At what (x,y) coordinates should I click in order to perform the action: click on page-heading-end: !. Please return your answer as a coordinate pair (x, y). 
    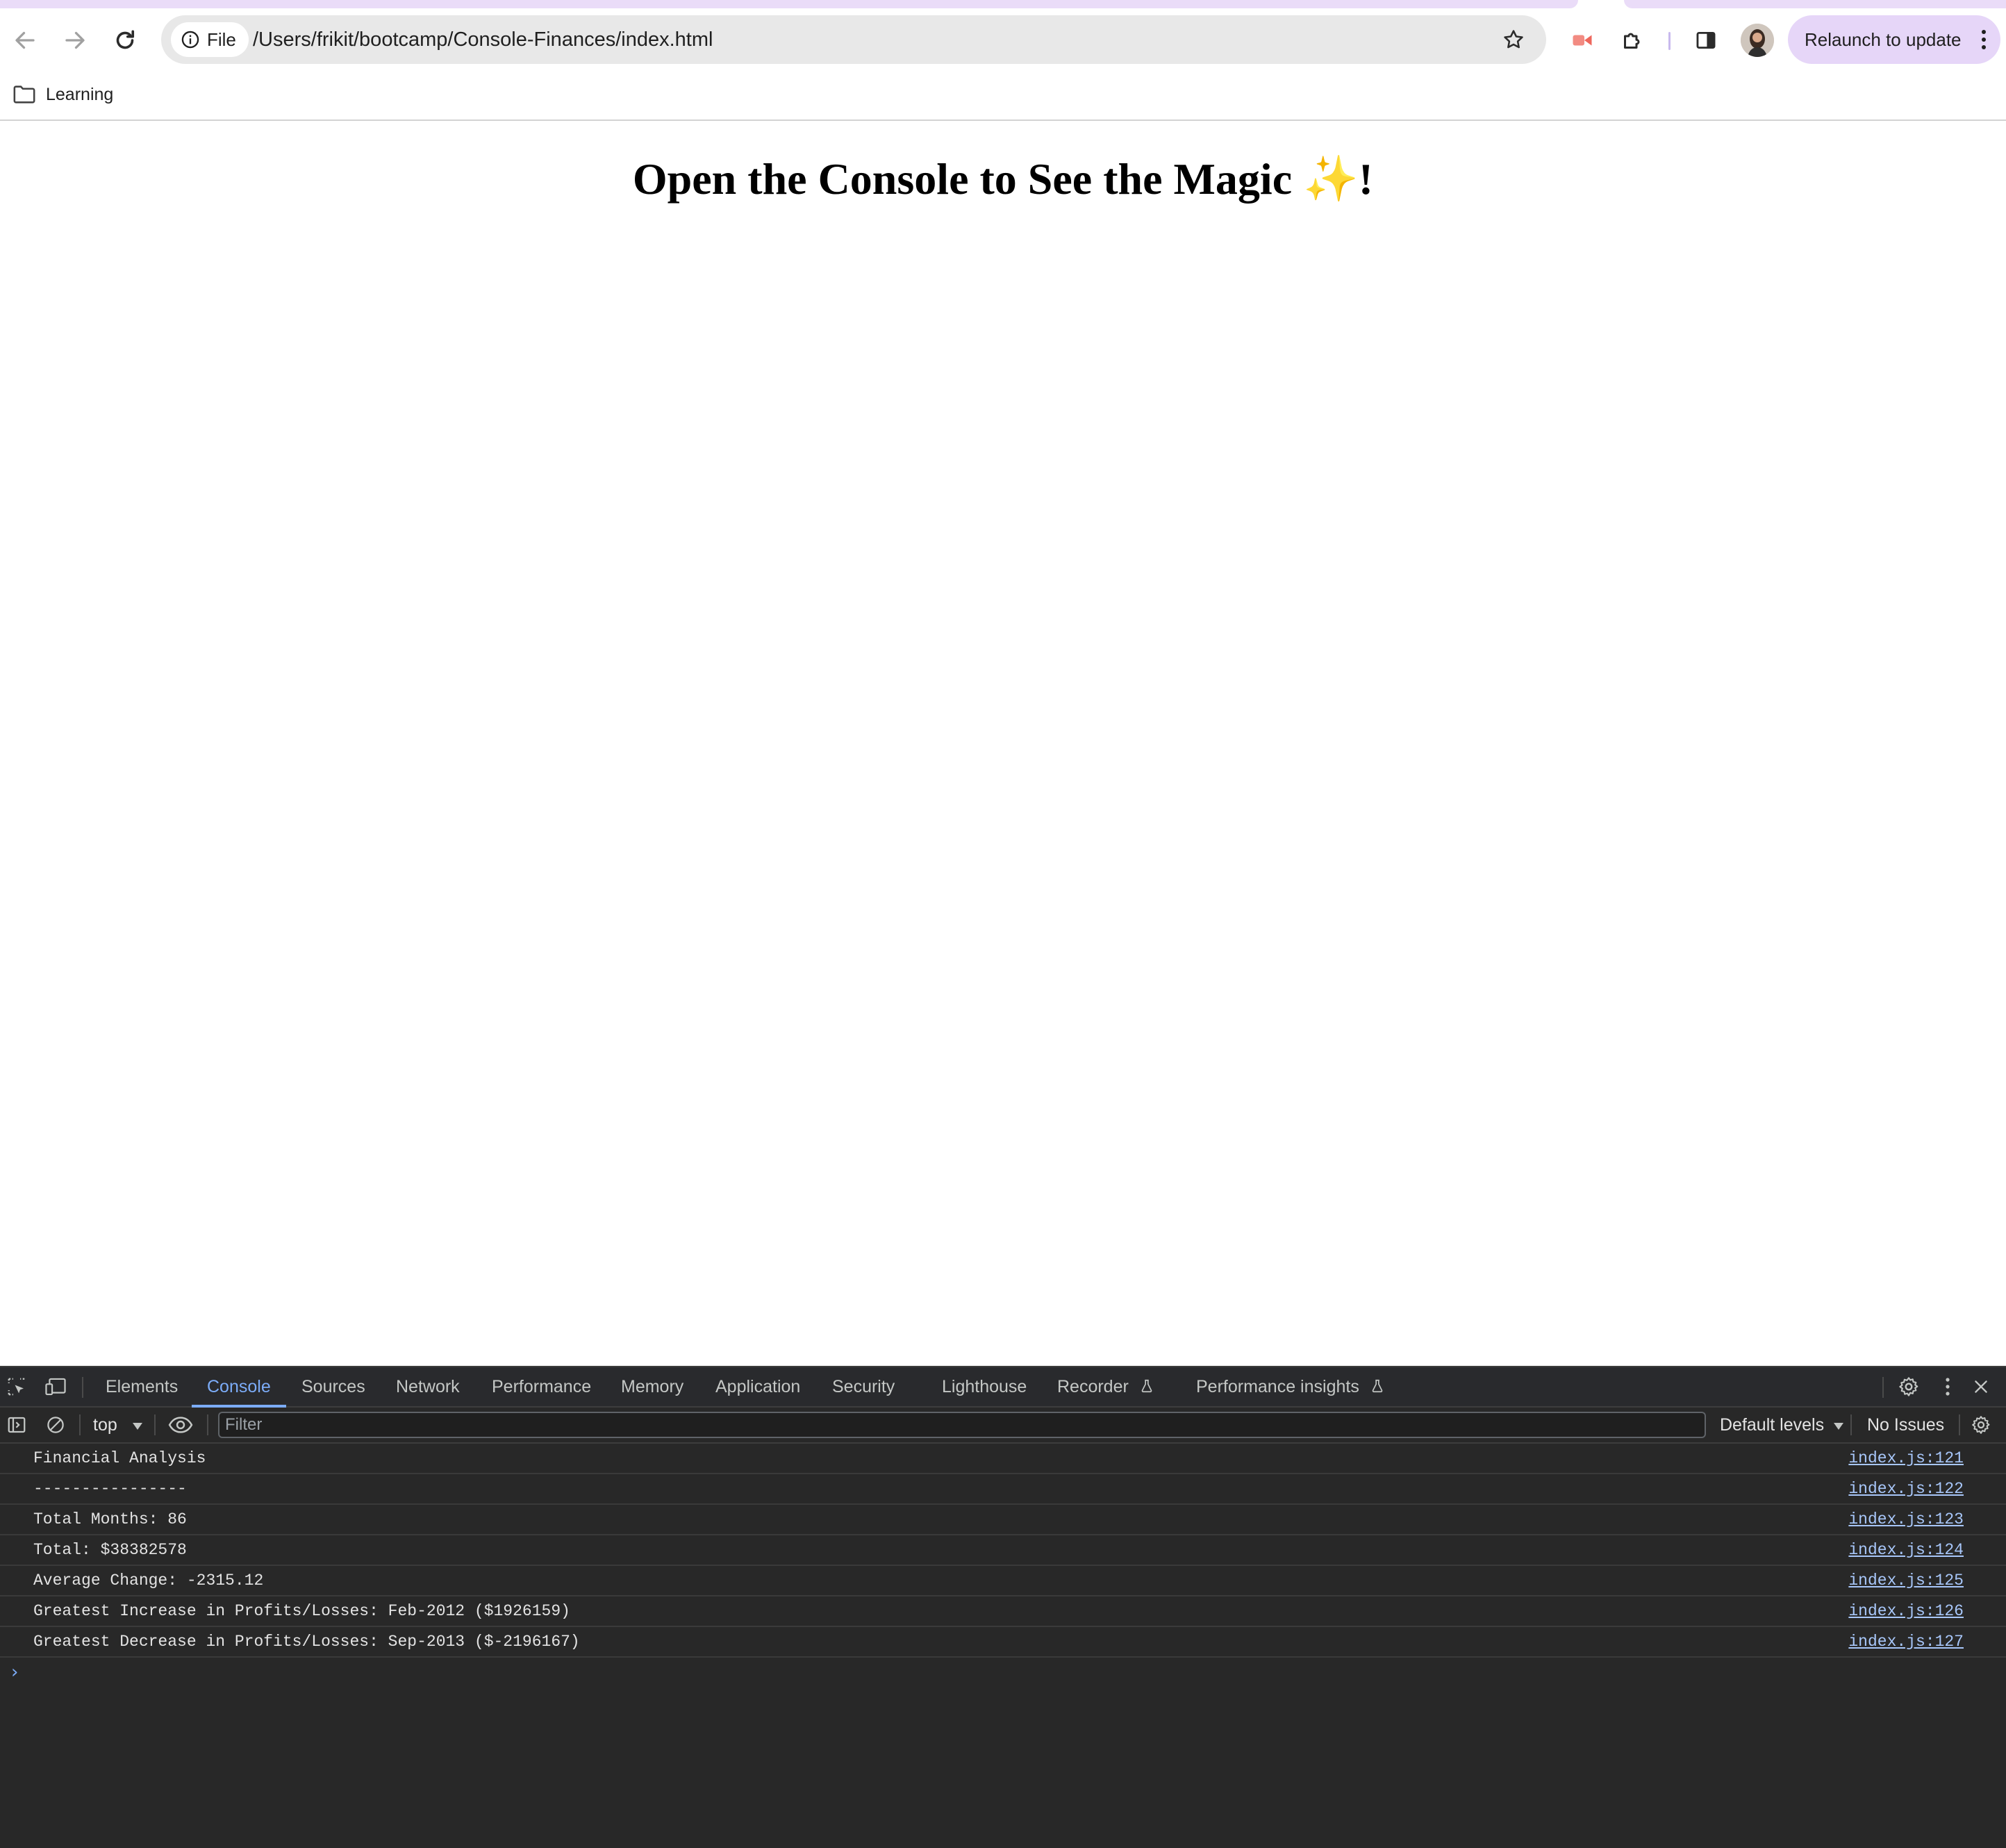
    Looking at the image, I should click on (1366, 179).